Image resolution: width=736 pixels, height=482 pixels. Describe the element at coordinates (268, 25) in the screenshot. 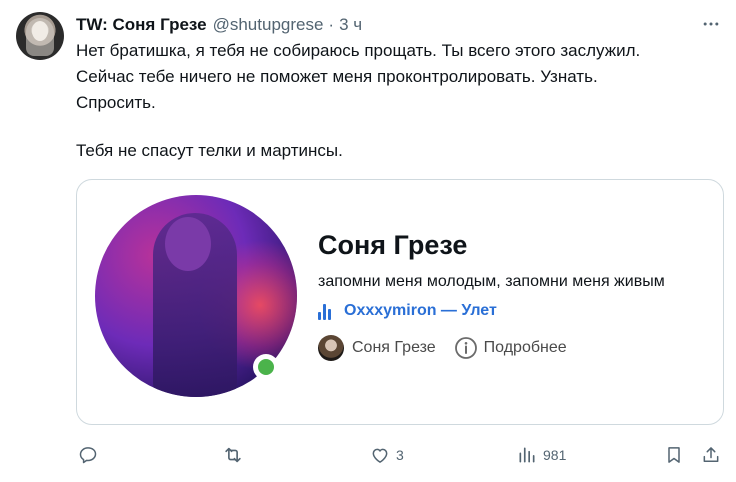

I see `author-handle: @shutupgrese` at that location.